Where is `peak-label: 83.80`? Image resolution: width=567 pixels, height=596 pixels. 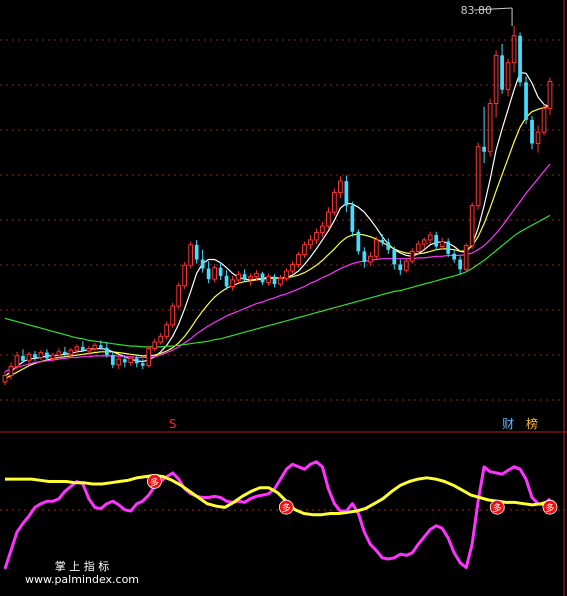
peak-label: 83.80 is located at coordinates (477, 10).